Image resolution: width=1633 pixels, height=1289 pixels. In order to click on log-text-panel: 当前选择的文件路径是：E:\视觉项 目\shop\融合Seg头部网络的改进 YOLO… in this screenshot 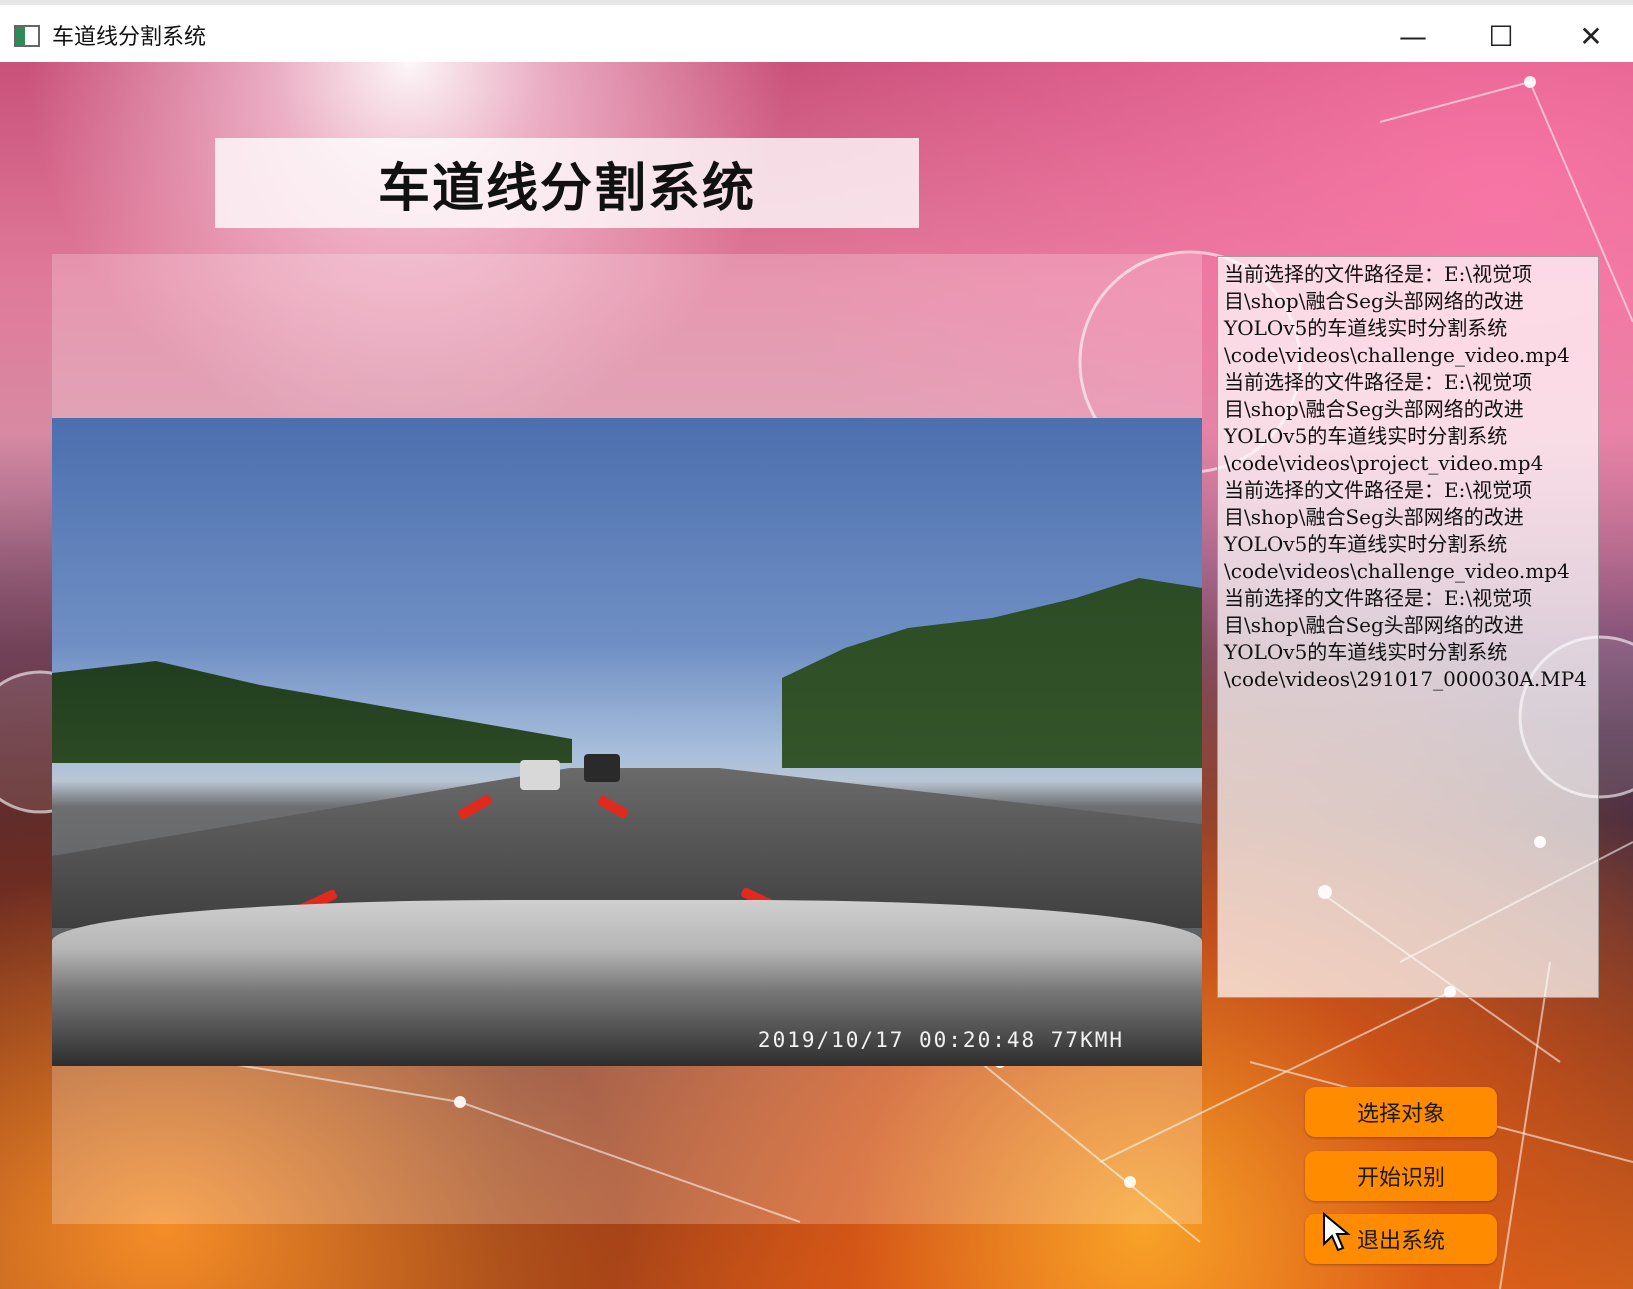, I will do `click(1408, 627)`.